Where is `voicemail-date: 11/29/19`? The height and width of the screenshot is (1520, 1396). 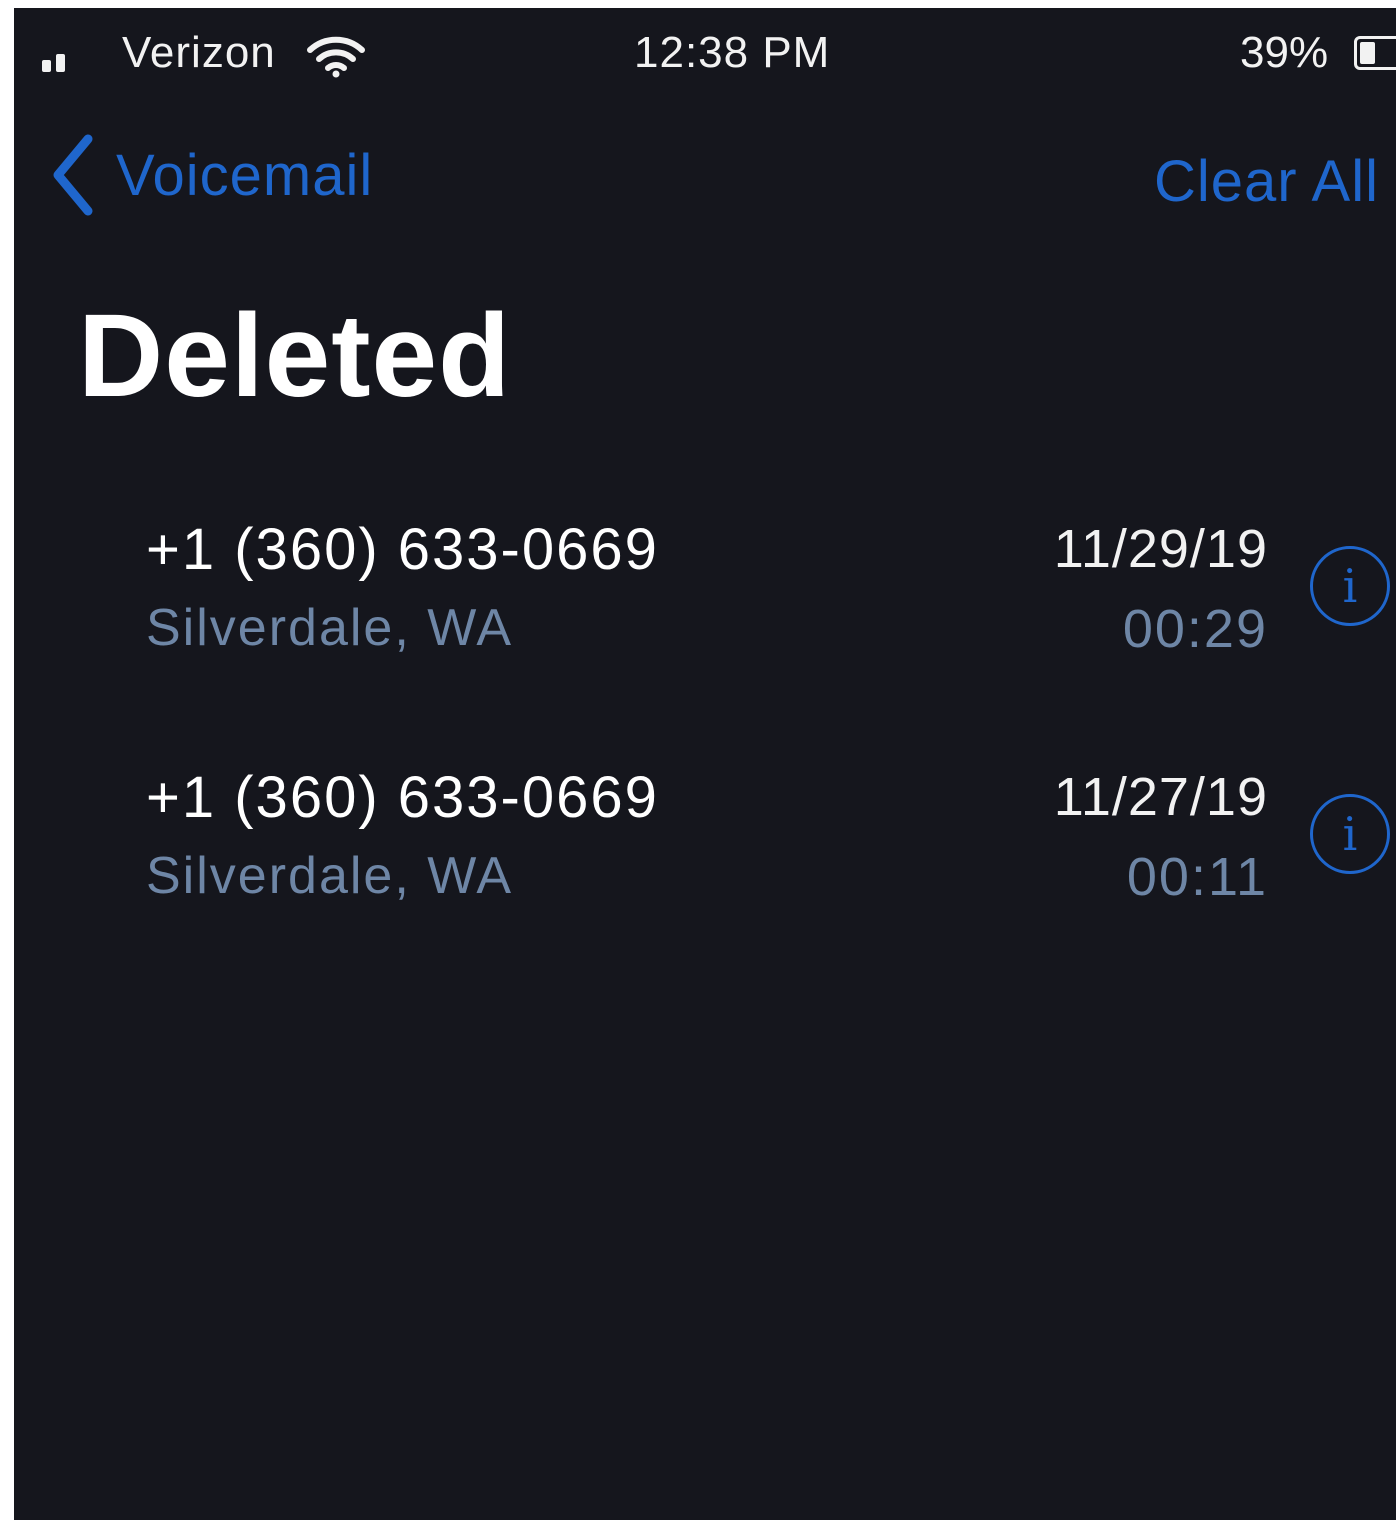 voicemail-date: 11/29/19 is located at coordinates (1160, 549).